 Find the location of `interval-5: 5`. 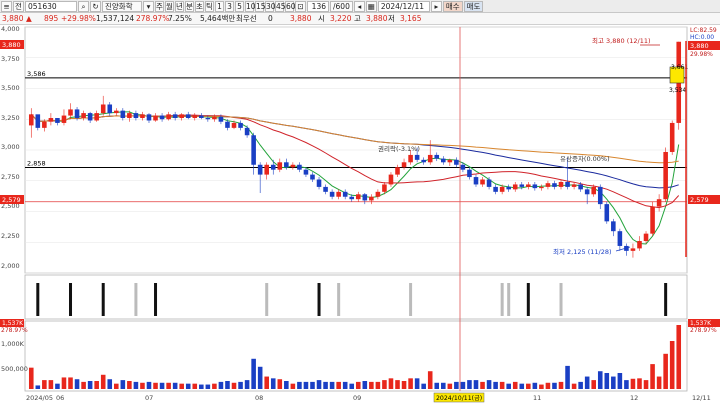

interval-5: 5 is located at coordinates (239, 6).